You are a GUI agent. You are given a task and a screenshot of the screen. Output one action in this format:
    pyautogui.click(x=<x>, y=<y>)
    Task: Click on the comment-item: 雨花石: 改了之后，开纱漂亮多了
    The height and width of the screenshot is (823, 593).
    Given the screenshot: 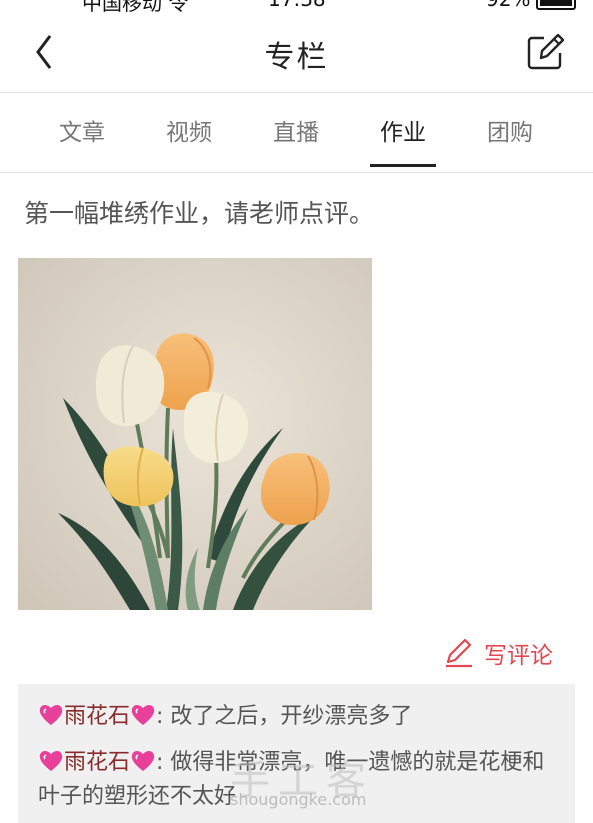 What is the action you would take?
    pyautogui.click(x=297, y=717)
    